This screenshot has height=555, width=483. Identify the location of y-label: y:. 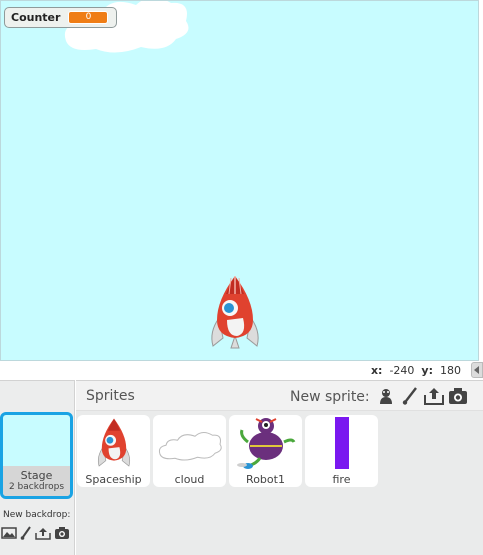
(427, 370).